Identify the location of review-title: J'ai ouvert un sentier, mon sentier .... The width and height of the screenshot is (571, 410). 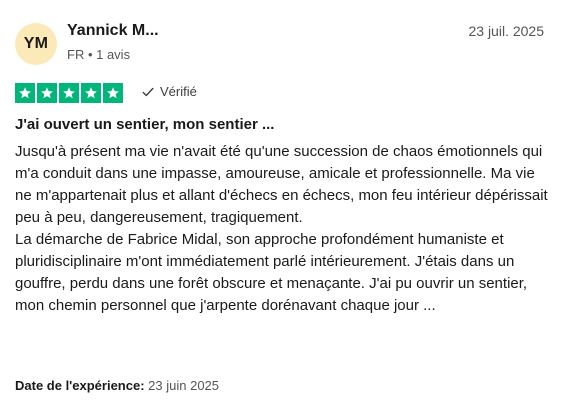
(144, 124).